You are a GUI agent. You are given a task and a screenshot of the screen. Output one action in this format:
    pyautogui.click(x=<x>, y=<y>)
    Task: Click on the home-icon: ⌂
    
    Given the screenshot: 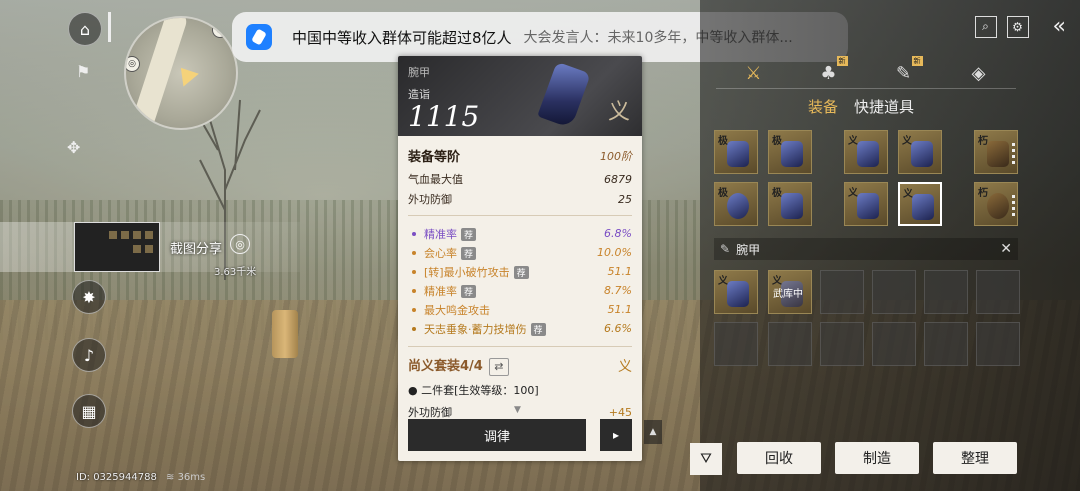 What is the action you would take?
    pyautogui.click(x=85, y=29)
    